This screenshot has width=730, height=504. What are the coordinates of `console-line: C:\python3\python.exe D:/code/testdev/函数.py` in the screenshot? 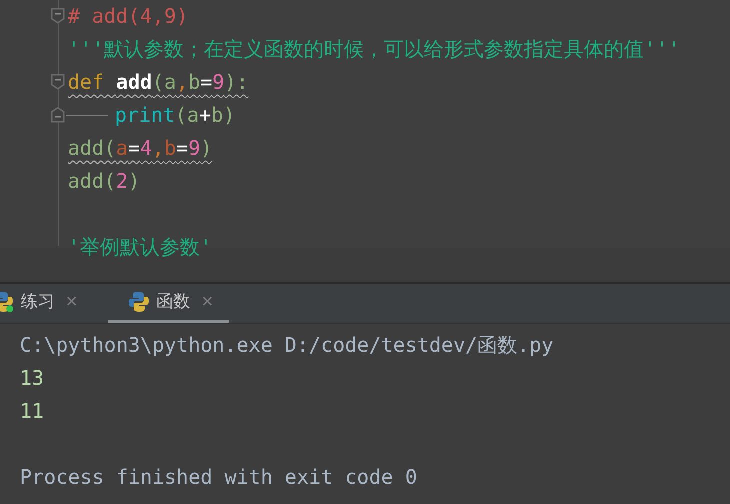 It's located at (287, 345).